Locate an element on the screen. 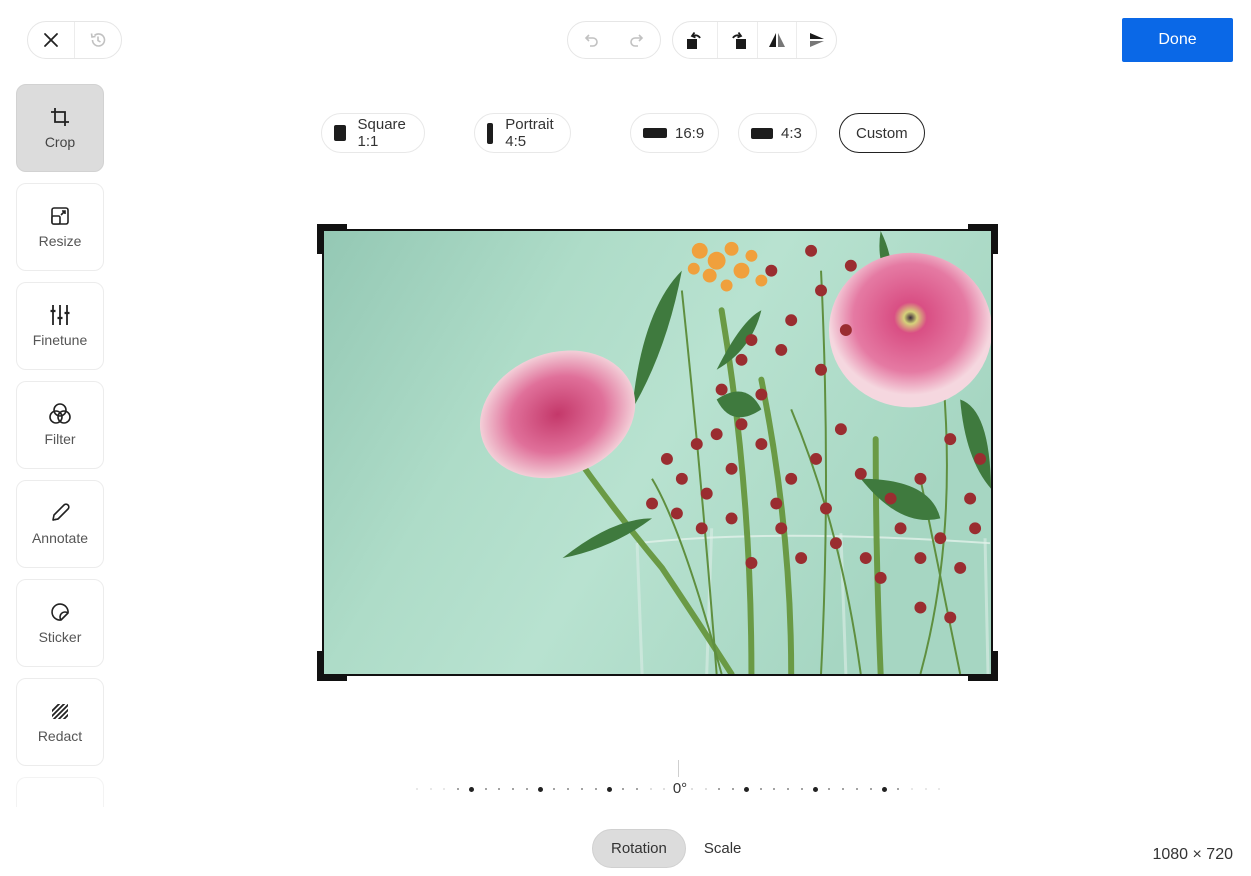 This screenshot has width=1251, height=876. sidebar-item-filter: Filter is located at coordinates (60, 425).